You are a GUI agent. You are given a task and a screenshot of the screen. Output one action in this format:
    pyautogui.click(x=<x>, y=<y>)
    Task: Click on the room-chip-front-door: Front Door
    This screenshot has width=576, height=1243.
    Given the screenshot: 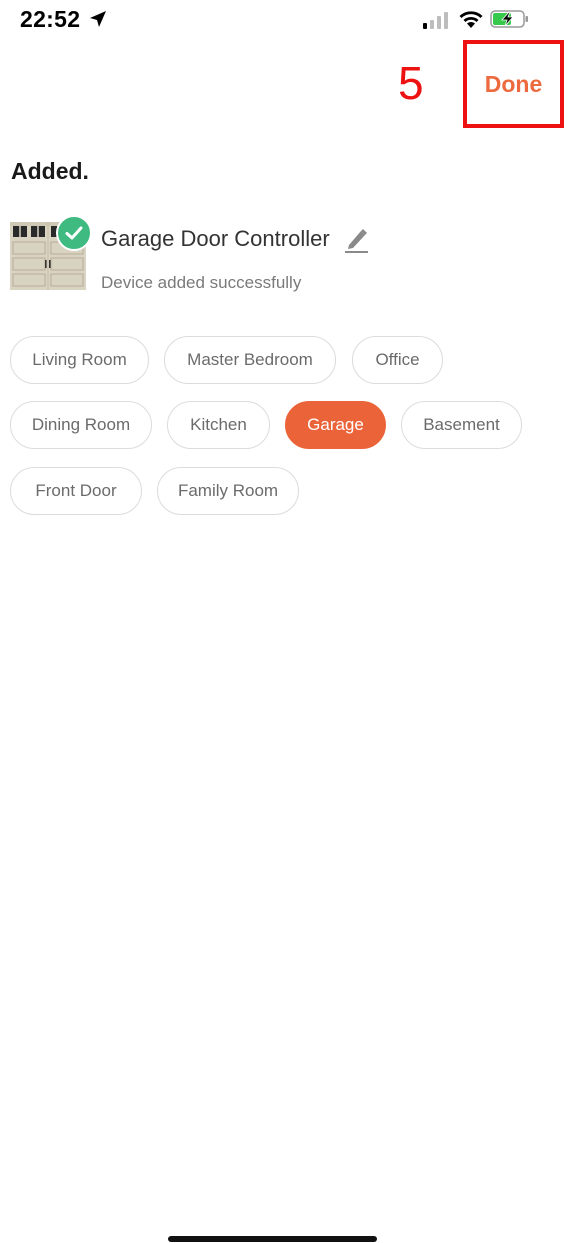 What is the action you would take?
    pyautogui.click(x=76, y=491)
    